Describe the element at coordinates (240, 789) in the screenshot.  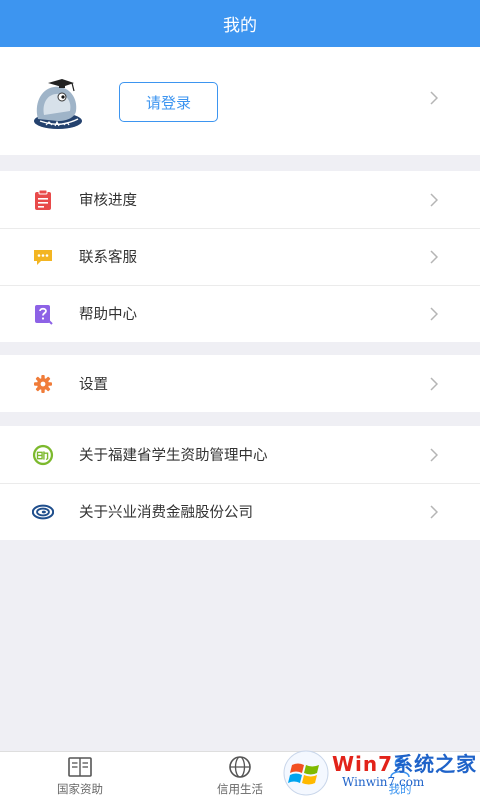
I see `tab-label: 信用生活` at that location.